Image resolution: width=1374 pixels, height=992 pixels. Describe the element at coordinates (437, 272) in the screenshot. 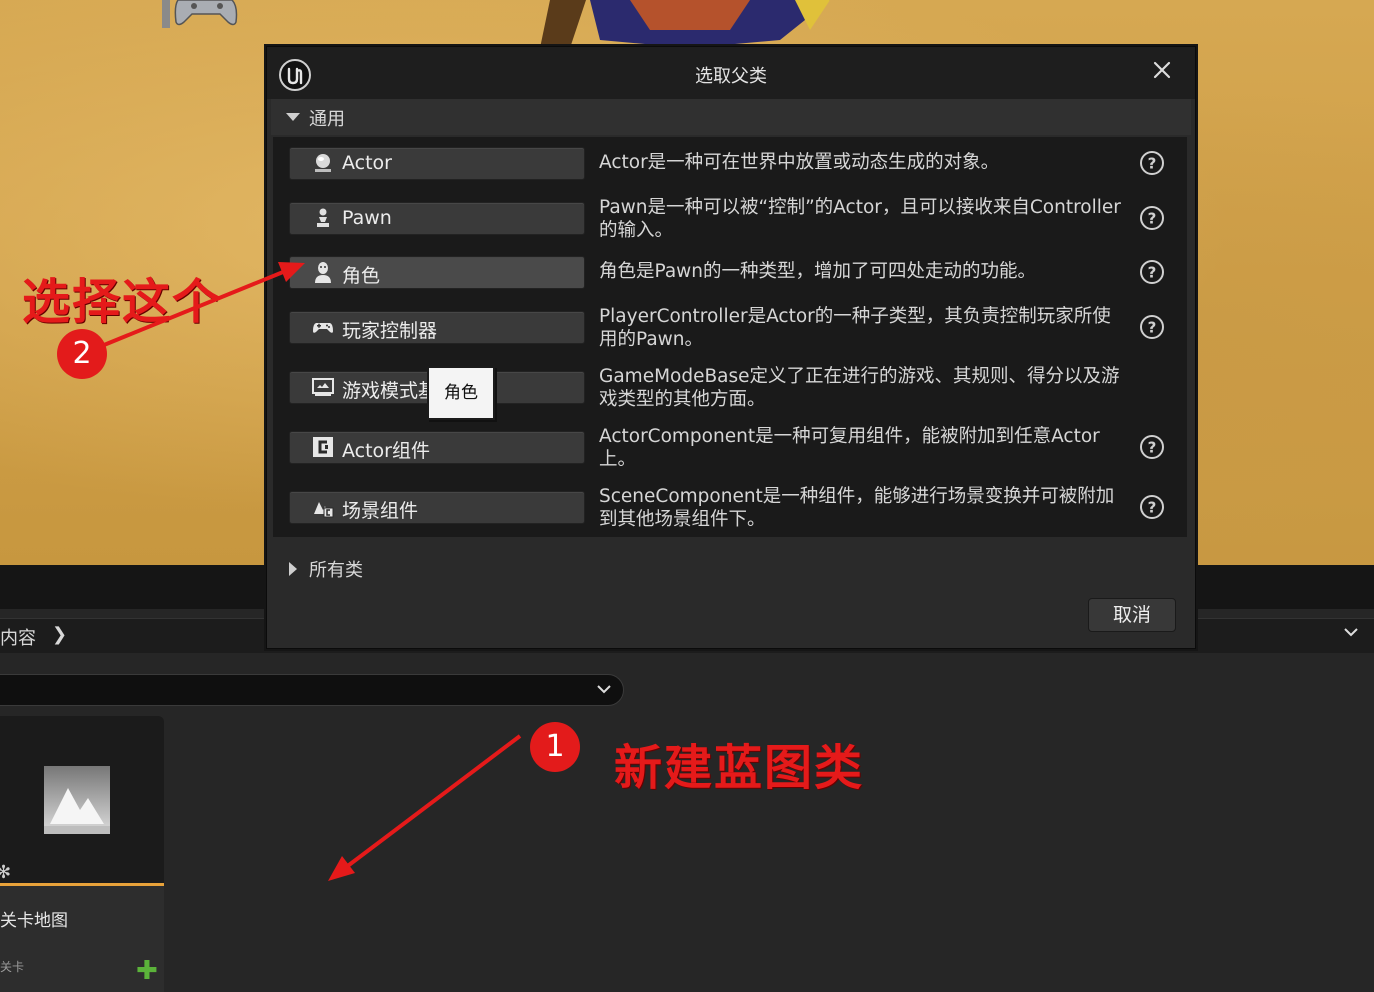

I see `class-button-character: 角色` at that location.